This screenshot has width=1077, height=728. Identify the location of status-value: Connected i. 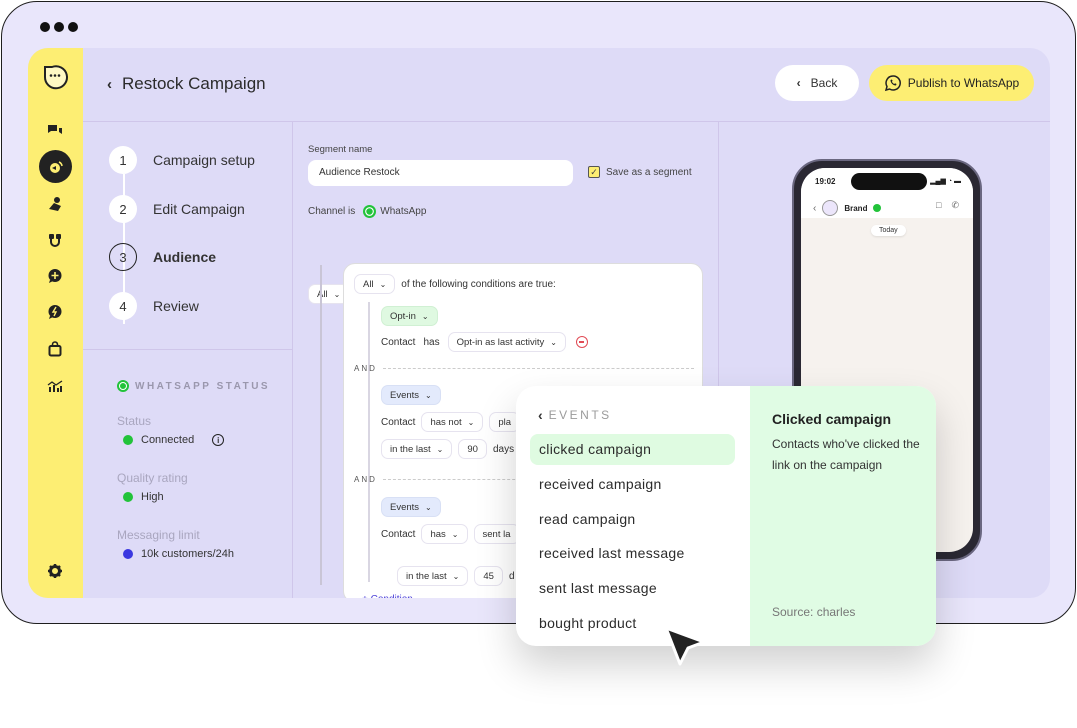
(174, 440).